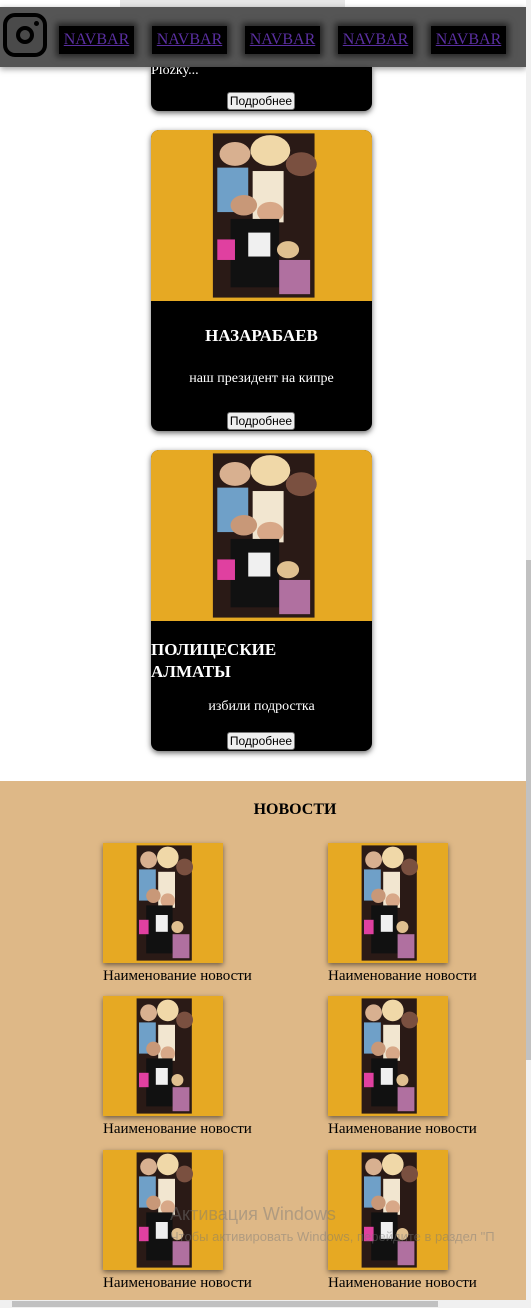 The image size is (531, 1308). What do you see at coordinates (36, 23) in the screenshot?
I see `instagram-dot` at bounding box center [36, 23].